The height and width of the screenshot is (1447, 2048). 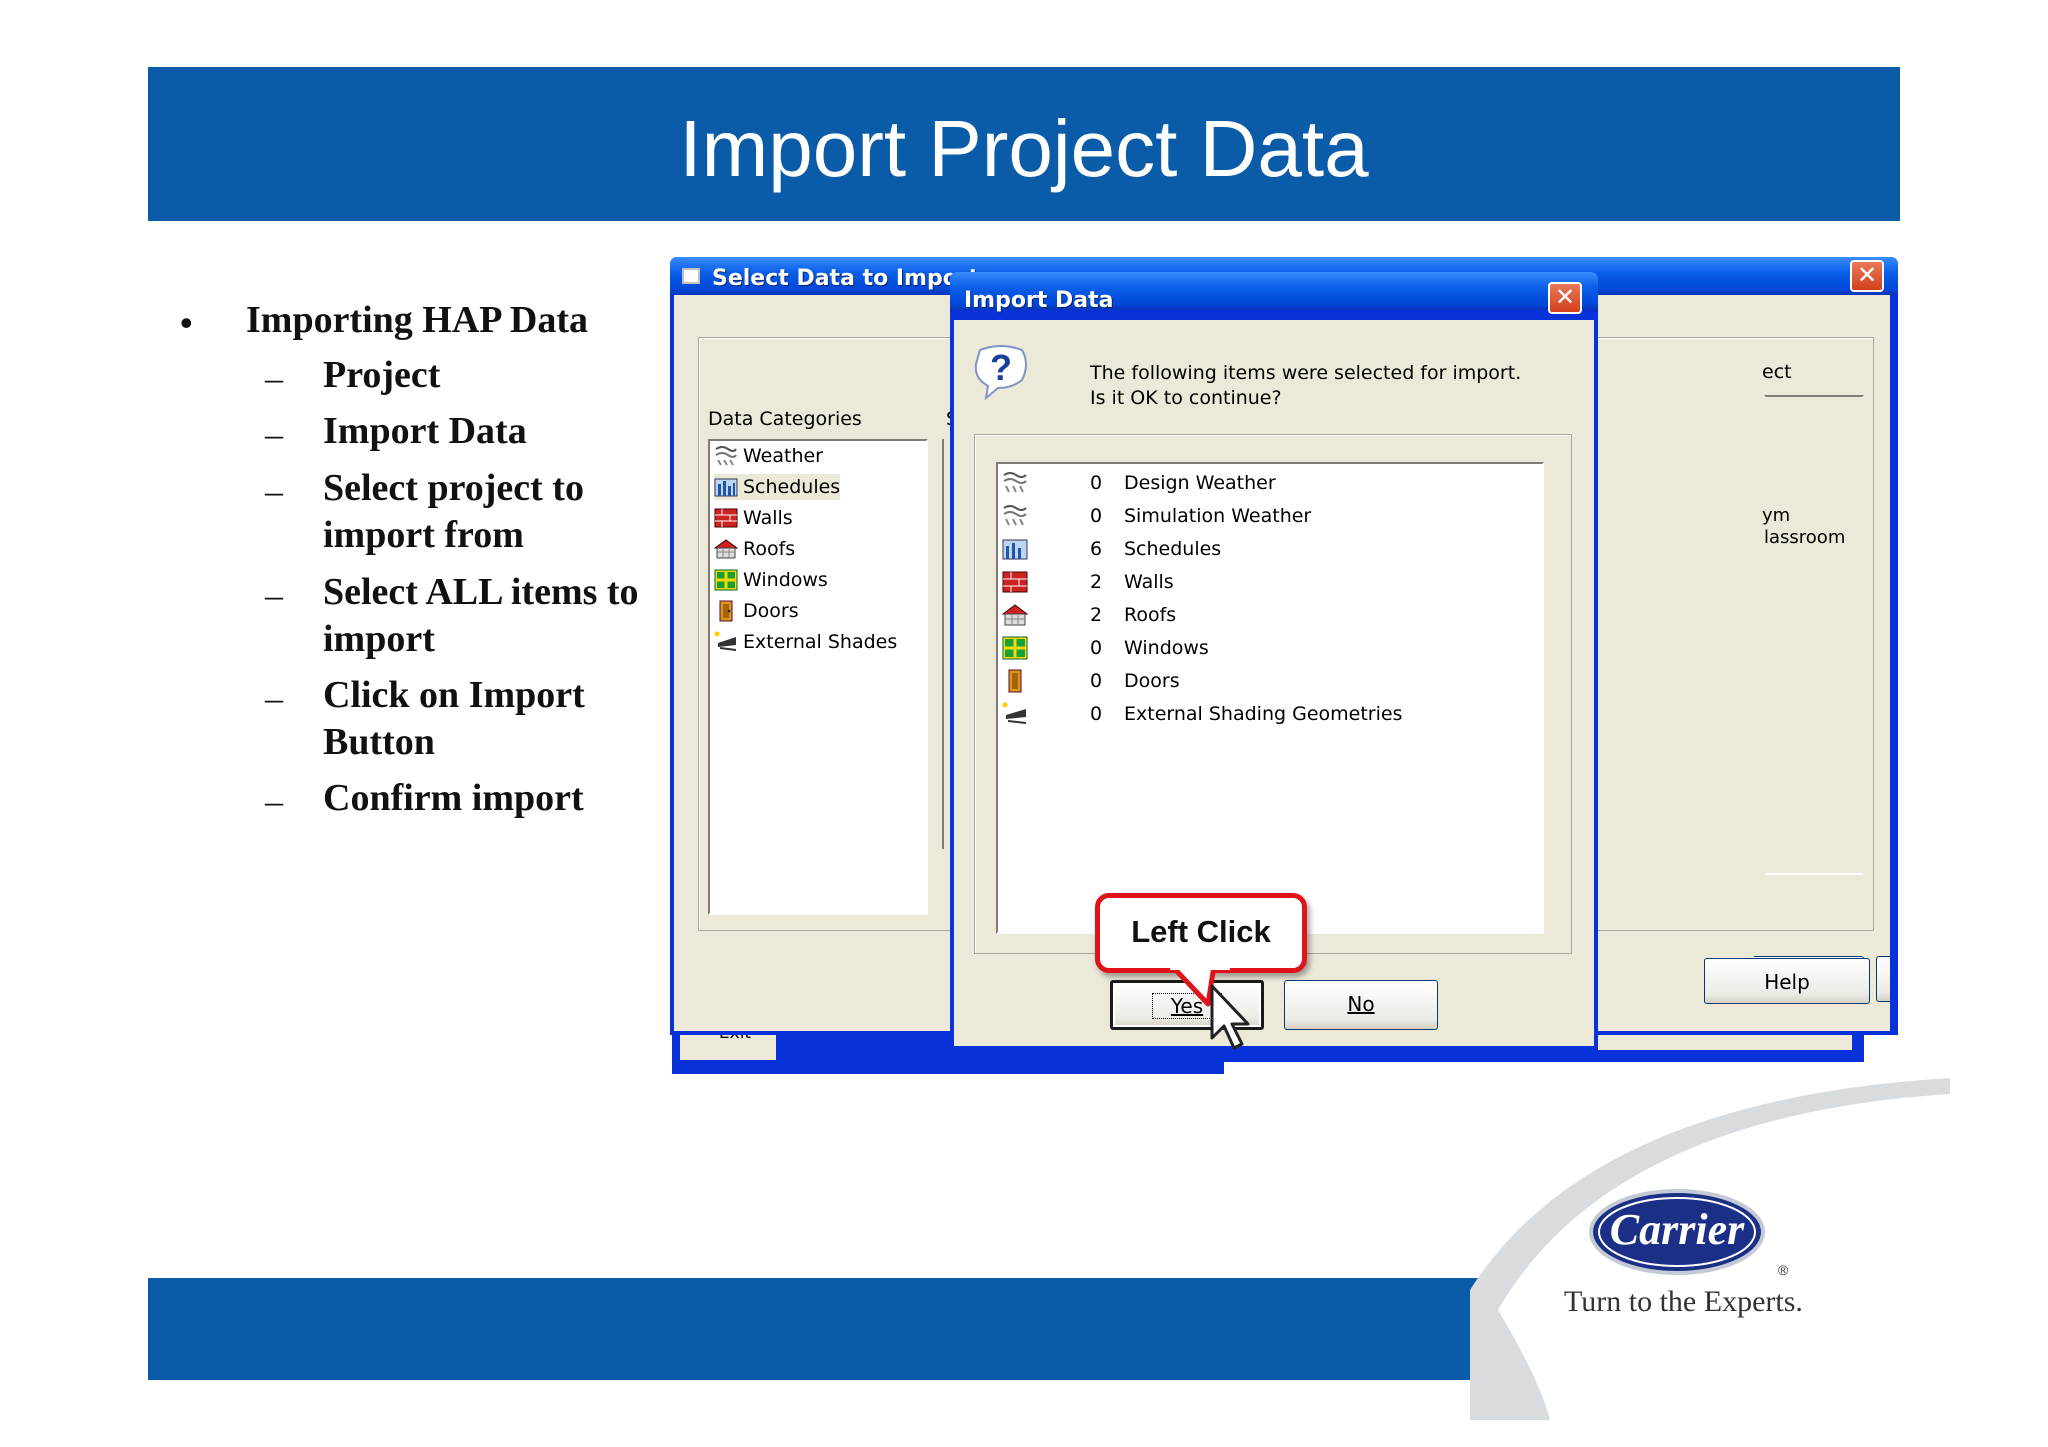 I want to click on import-item-label: Simulation Weather, so click(x=1218, y=516).